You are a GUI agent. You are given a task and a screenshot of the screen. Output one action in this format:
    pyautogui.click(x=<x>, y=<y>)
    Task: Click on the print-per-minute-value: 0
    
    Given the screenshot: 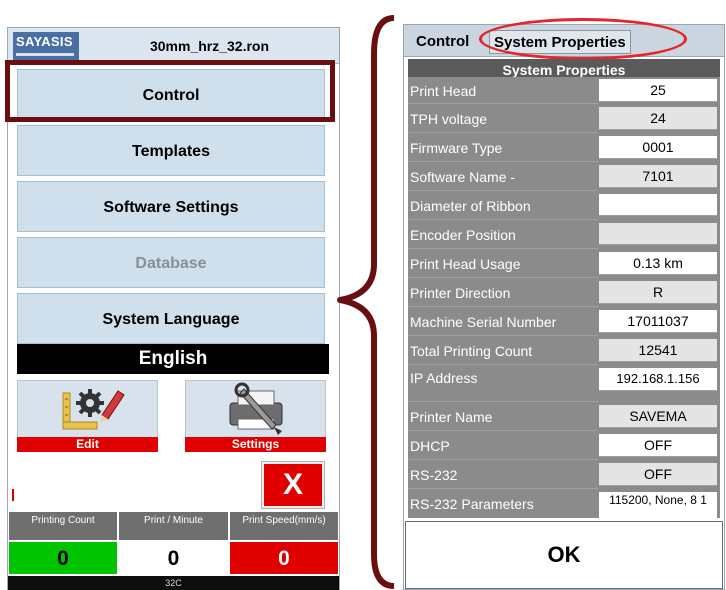 What is the action you would take?
    pyautogui.click(x=173, y=558)
    